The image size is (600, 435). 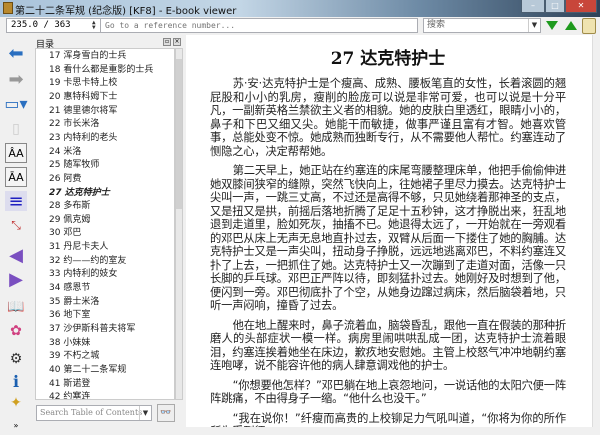 I want to click on toc-item: 37 沙伊斯科普夫将军, so click(x=92, y=329).